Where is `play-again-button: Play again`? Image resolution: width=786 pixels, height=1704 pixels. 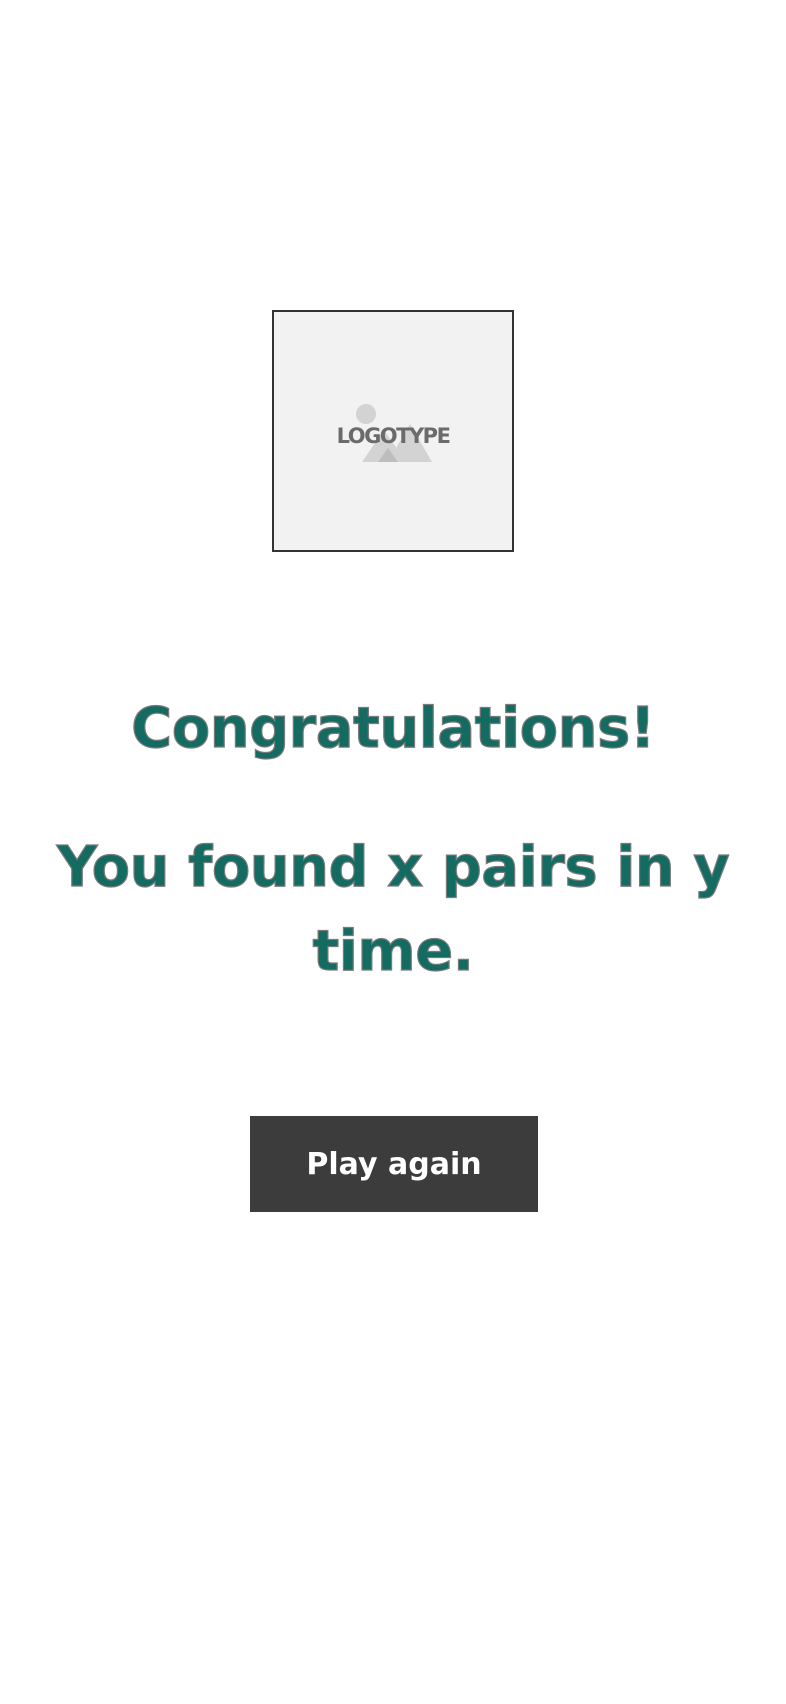 play-again-button: Play again is located at coordinates (394, 1164).